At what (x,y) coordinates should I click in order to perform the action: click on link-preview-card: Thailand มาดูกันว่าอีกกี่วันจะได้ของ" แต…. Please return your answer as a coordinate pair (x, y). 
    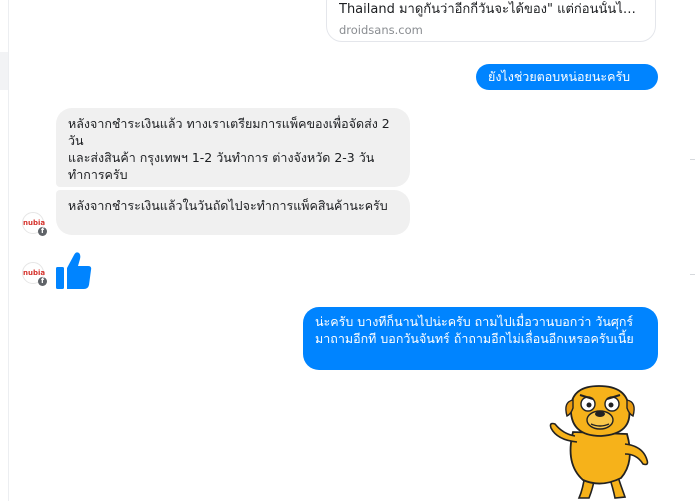
    Looking at the image, I should click on (491, 21).